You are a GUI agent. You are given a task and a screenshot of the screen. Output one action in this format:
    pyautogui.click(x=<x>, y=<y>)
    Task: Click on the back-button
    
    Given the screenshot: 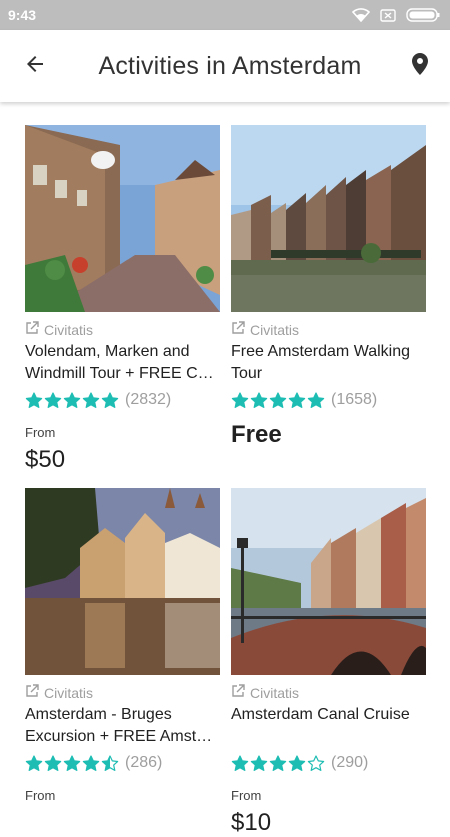 What is the action you would take?
    pyautogui.click(x=35, y=66)
    